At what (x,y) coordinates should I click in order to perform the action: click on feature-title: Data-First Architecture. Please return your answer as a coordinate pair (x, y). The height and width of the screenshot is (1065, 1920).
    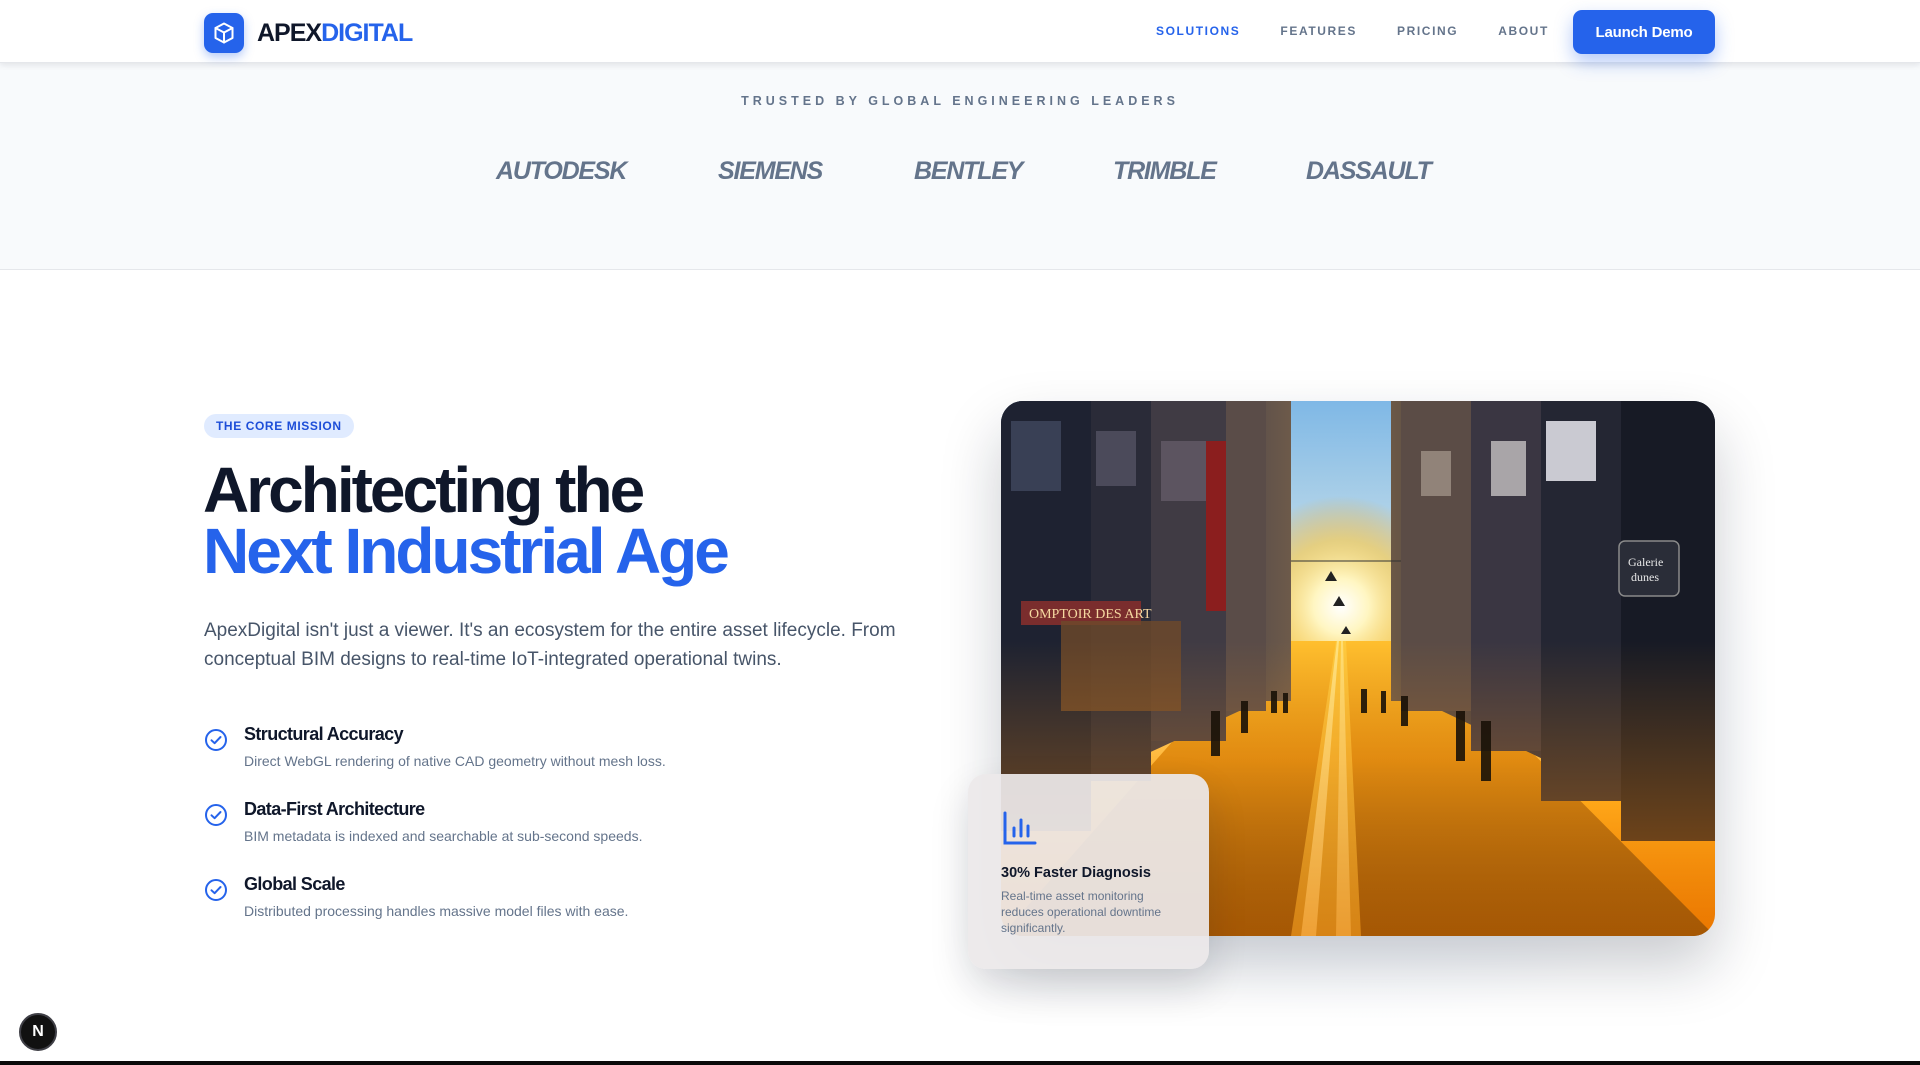
    Looking at the image, I should click on (334, 809).